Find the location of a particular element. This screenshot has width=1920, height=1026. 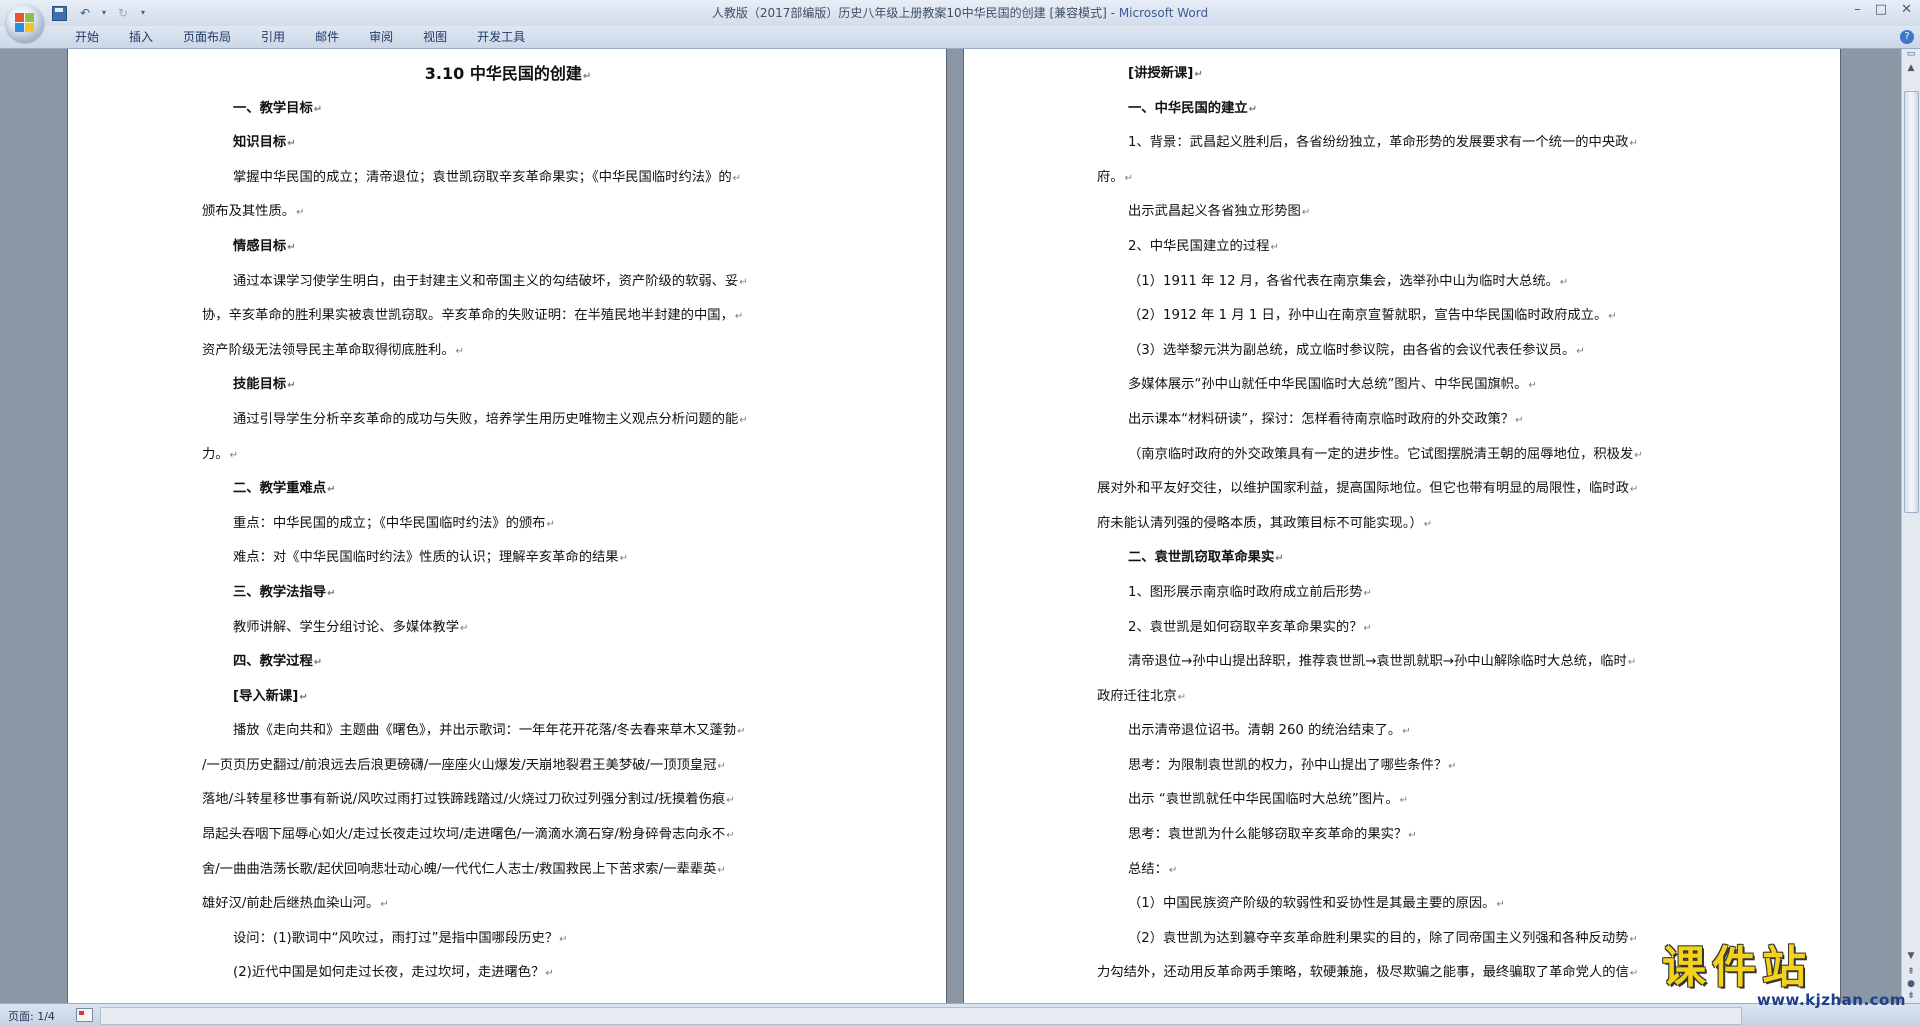

proofing-icon is located at coordinates (84, 1015).